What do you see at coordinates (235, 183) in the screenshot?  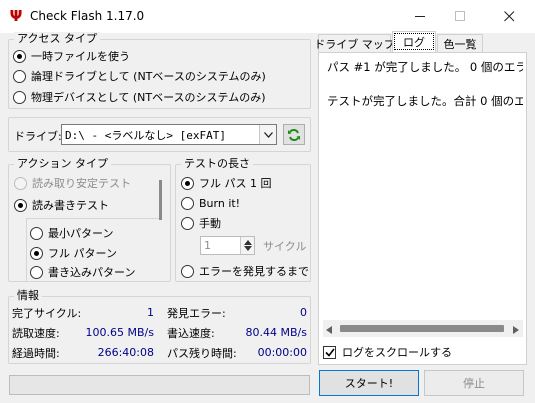 I see `length-option-label: フル パス 1 回` at bounding box center [235, 183].